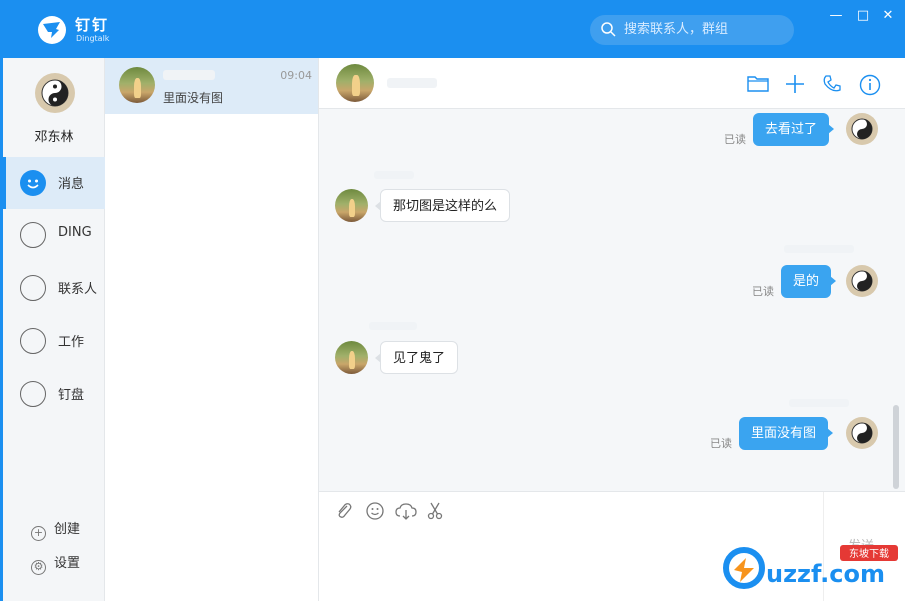 The height and width of the screenshot is (601, 905). Describe the element at coordinates (67, 529) in the screenshot. I see `create-label: 创建` at that location.